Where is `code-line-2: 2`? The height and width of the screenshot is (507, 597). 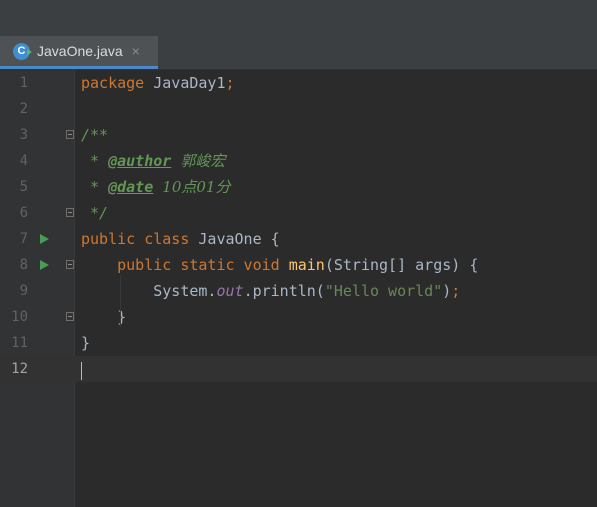 code-line-2: 2 is located at coordinates (298, 109).